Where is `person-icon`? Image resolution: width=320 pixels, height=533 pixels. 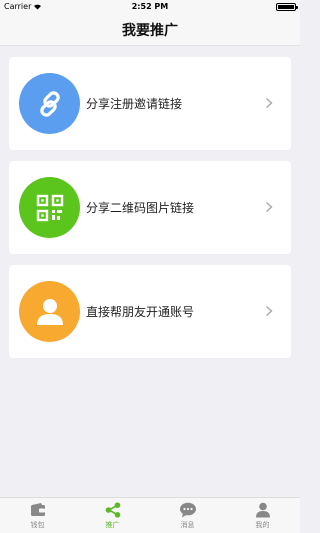 person-icon is located at coordinates (49, 311).